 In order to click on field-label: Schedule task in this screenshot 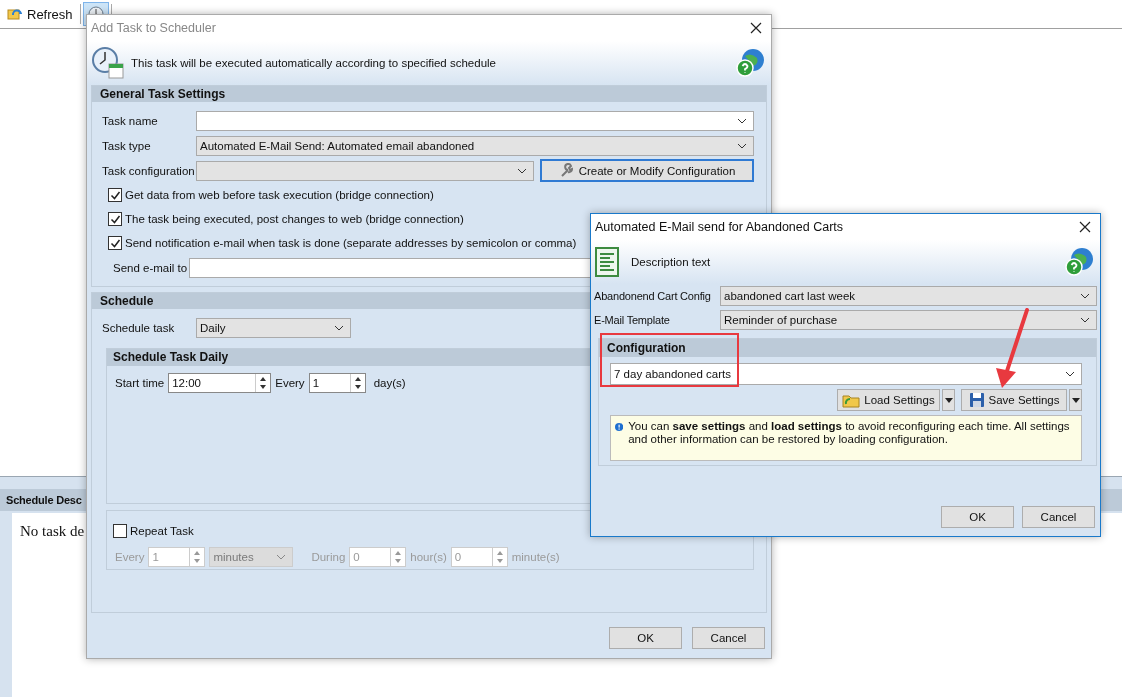, I will do `click(139, 327)`.